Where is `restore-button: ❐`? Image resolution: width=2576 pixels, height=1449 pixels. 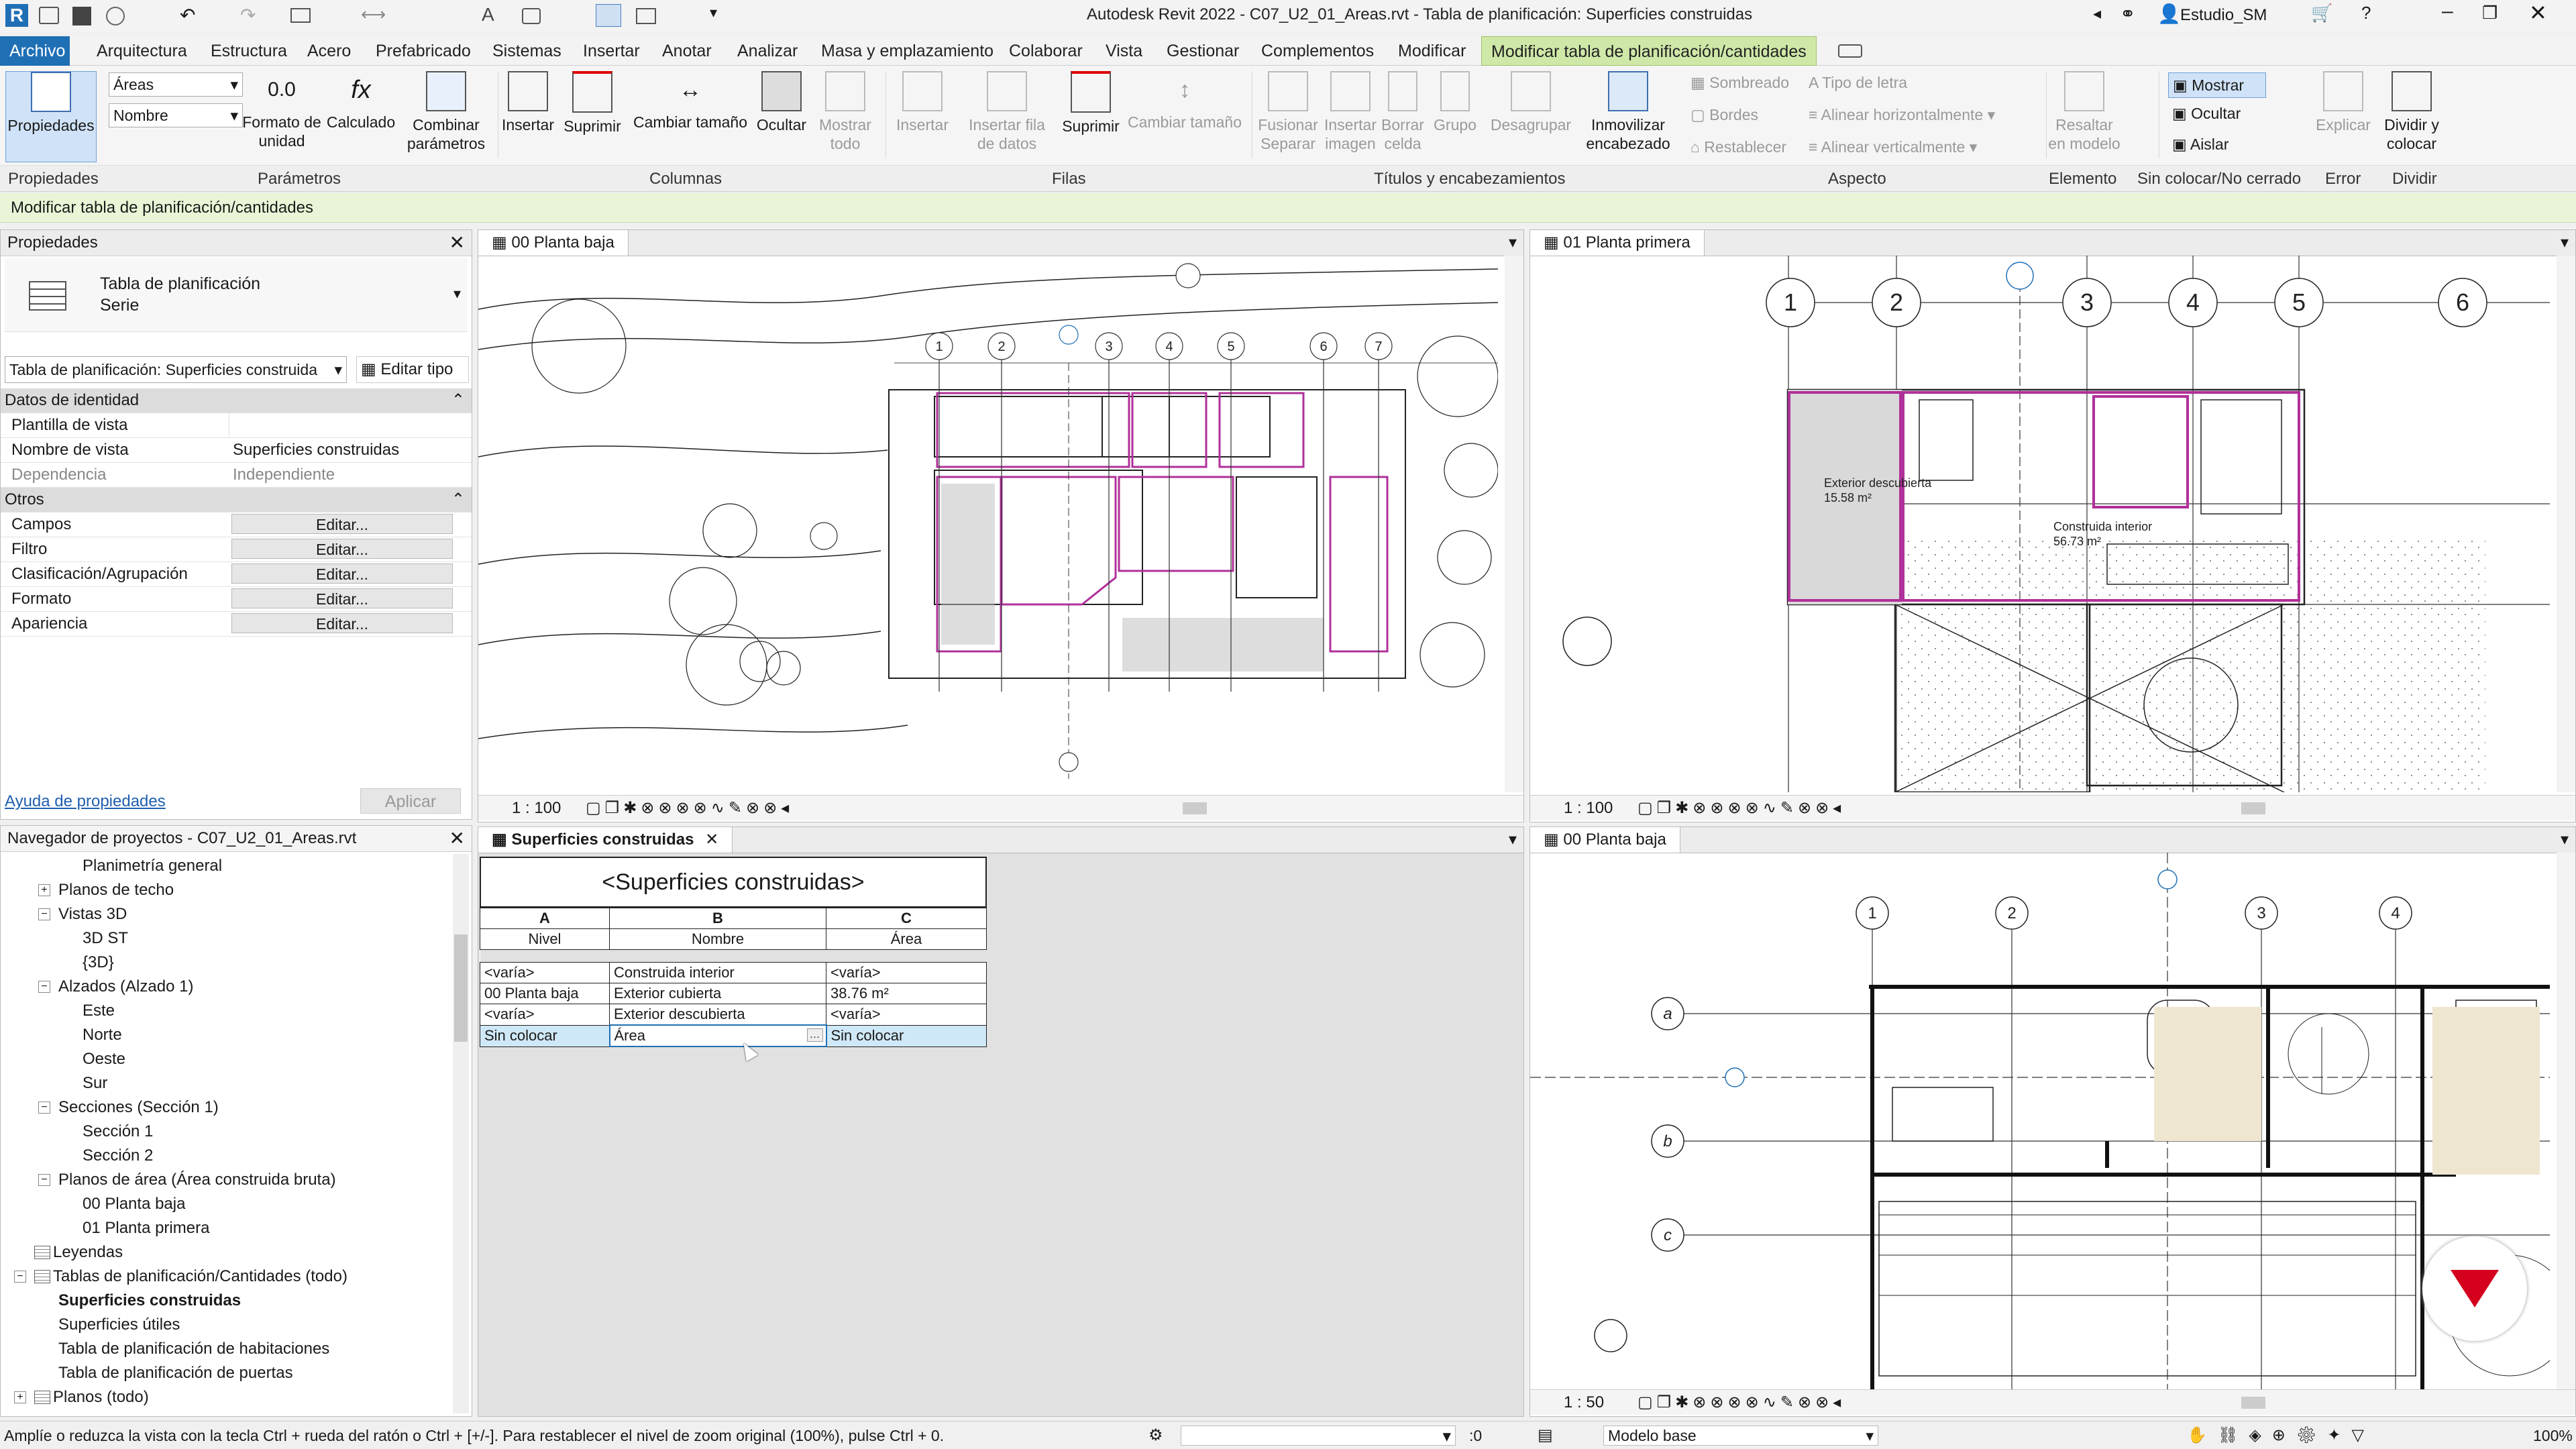 restore-button: ❐ is located at coordinates (2490, 13).